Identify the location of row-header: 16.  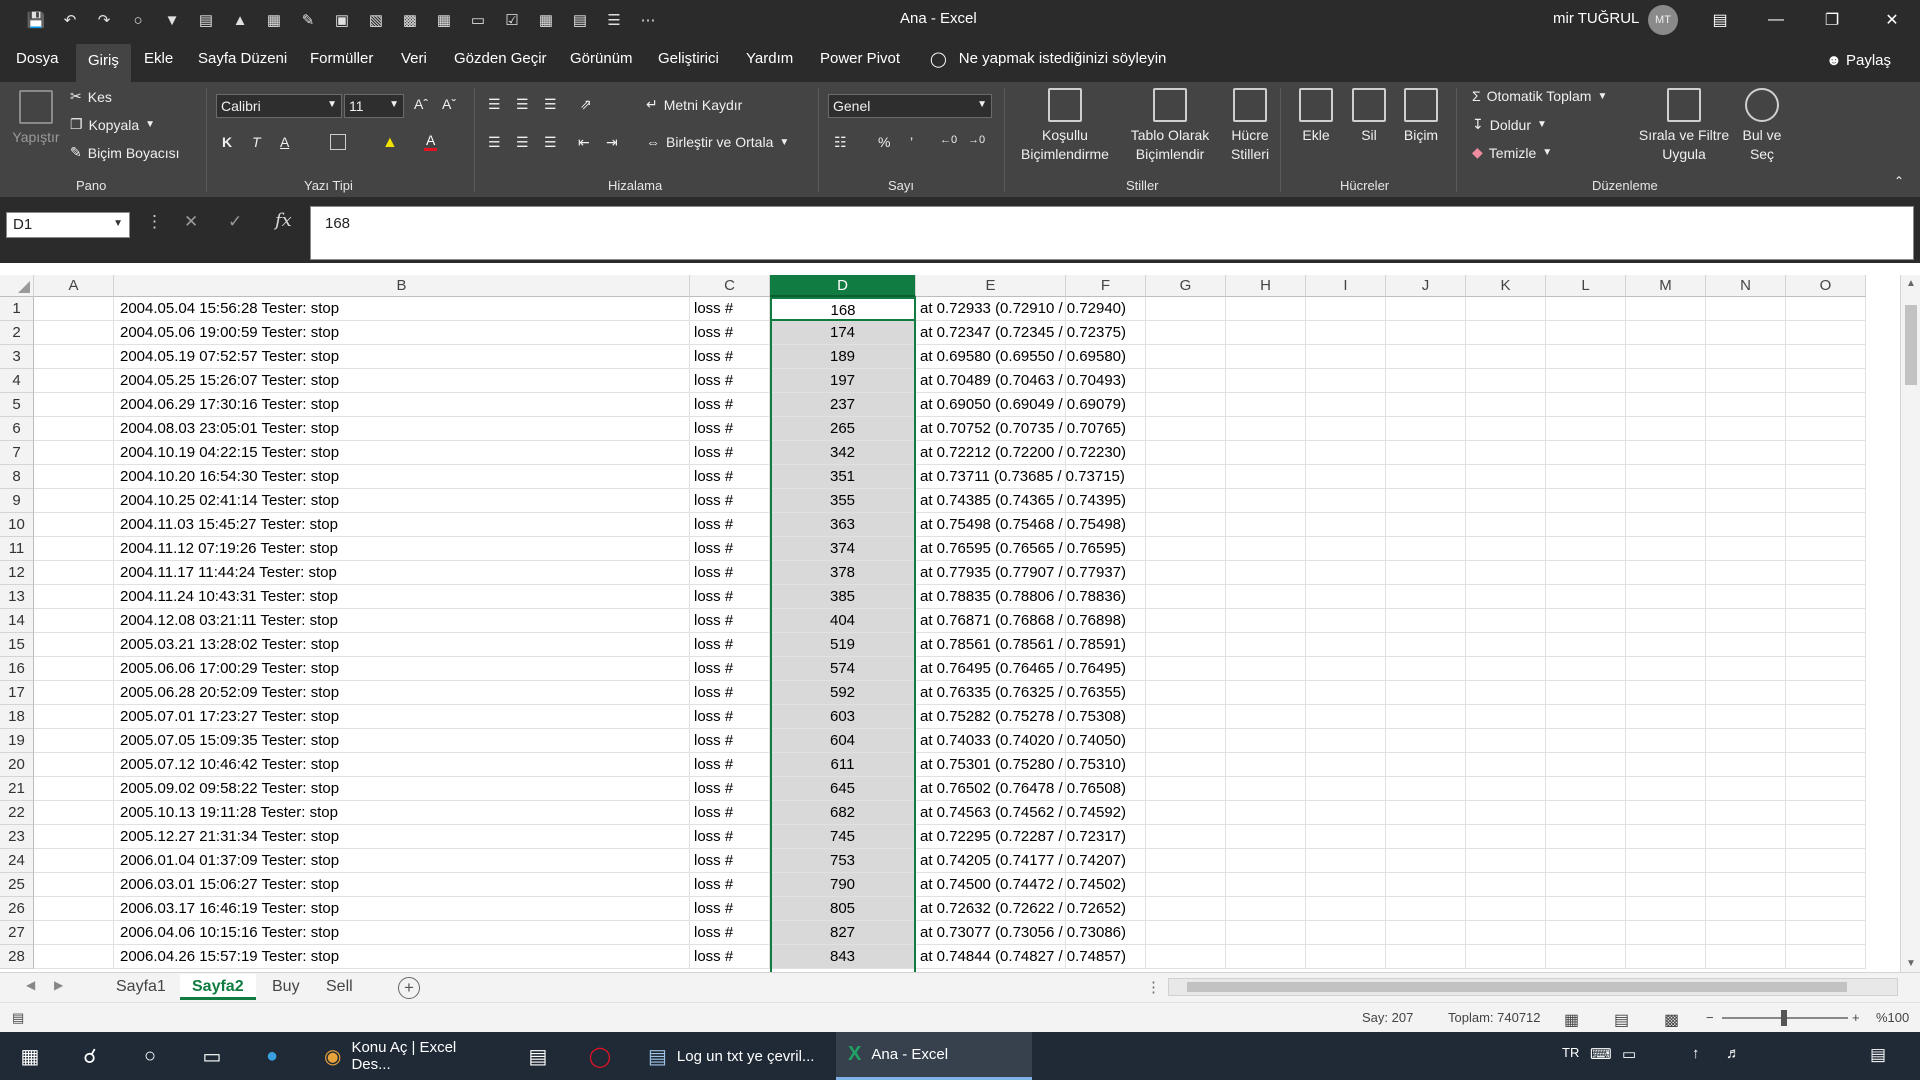
(17, 669).